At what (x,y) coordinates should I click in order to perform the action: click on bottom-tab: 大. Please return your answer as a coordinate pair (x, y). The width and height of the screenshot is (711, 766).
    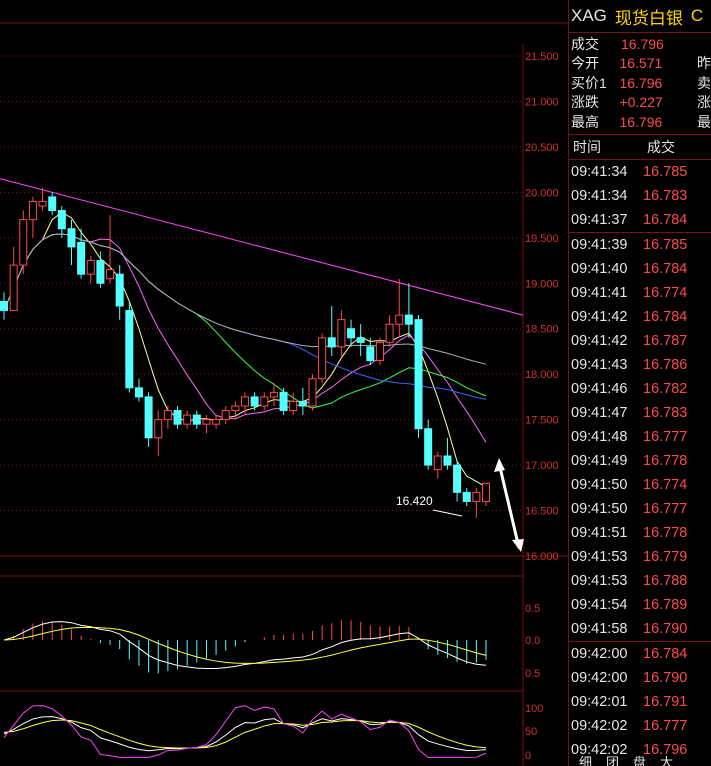
    Looking at the image, I should click on (666, 761).